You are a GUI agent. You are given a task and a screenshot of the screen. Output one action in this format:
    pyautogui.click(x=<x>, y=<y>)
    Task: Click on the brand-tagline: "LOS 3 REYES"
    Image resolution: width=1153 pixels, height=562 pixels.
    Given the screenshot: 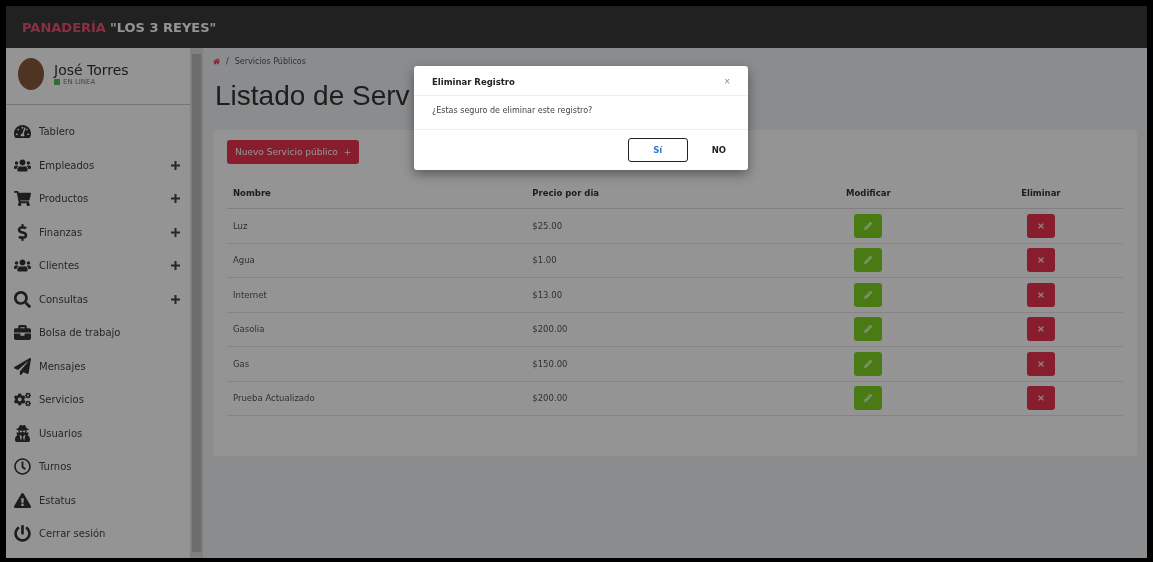 What is the action you would take?
    pyautogui.click(x=163, y=27)
    